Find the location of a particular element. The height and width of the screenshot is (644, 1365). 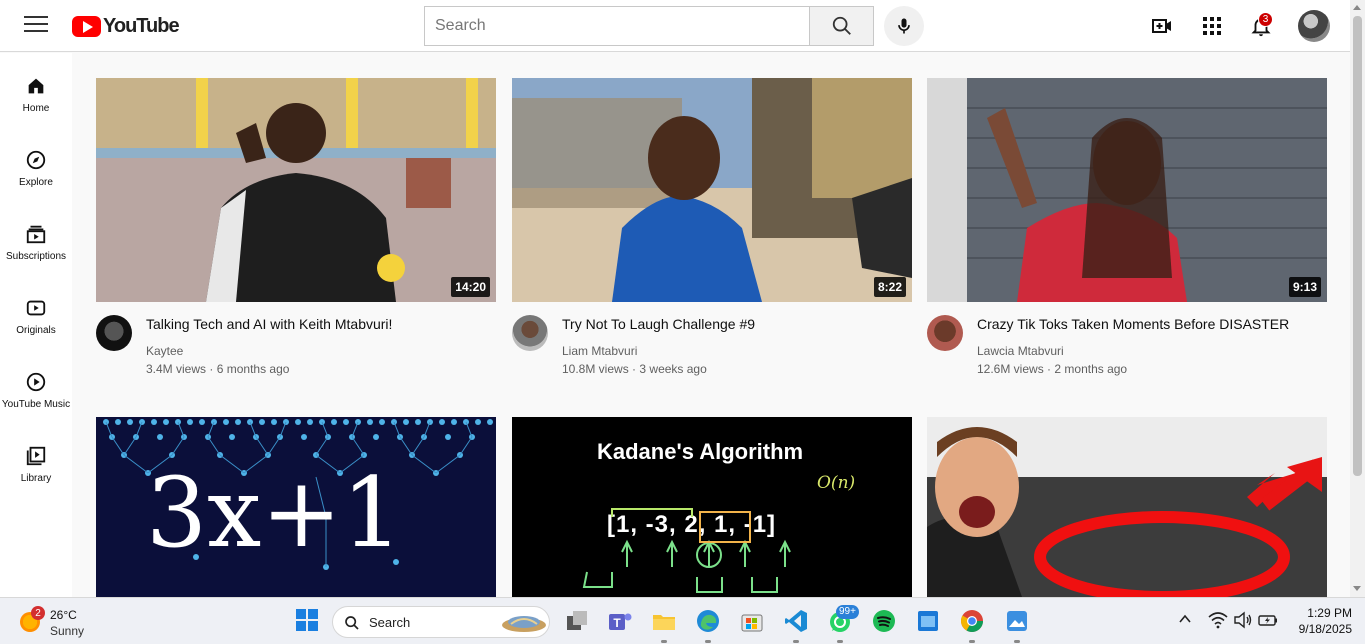

scroll-up-arrow-icon is located at coordinates (1357, 7).